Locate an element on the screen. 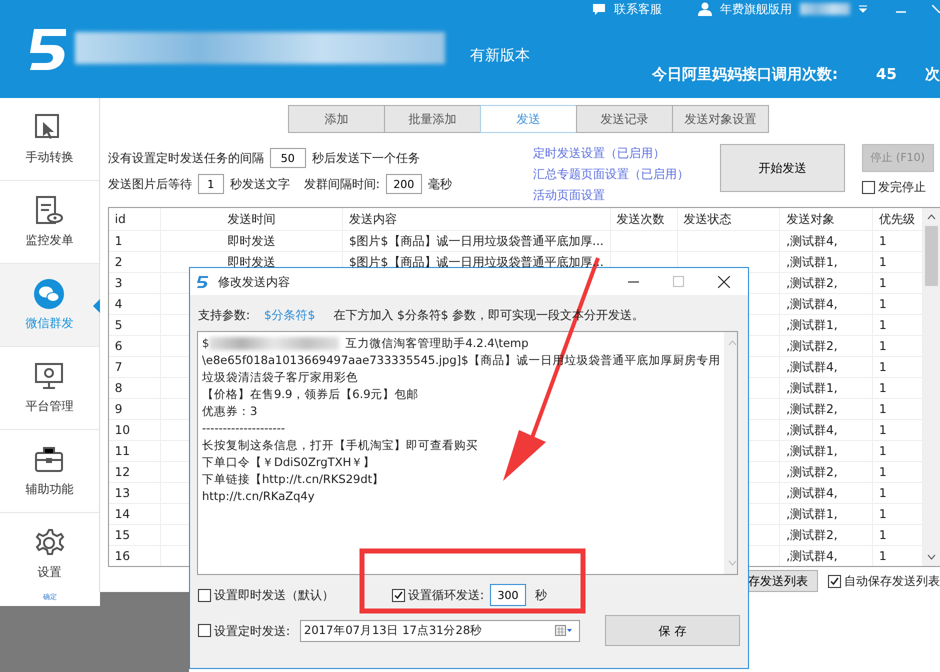 This screenshot has width=940, height=672. checkbox-label: 设置循环发送: is located at coordinates (446, 595).